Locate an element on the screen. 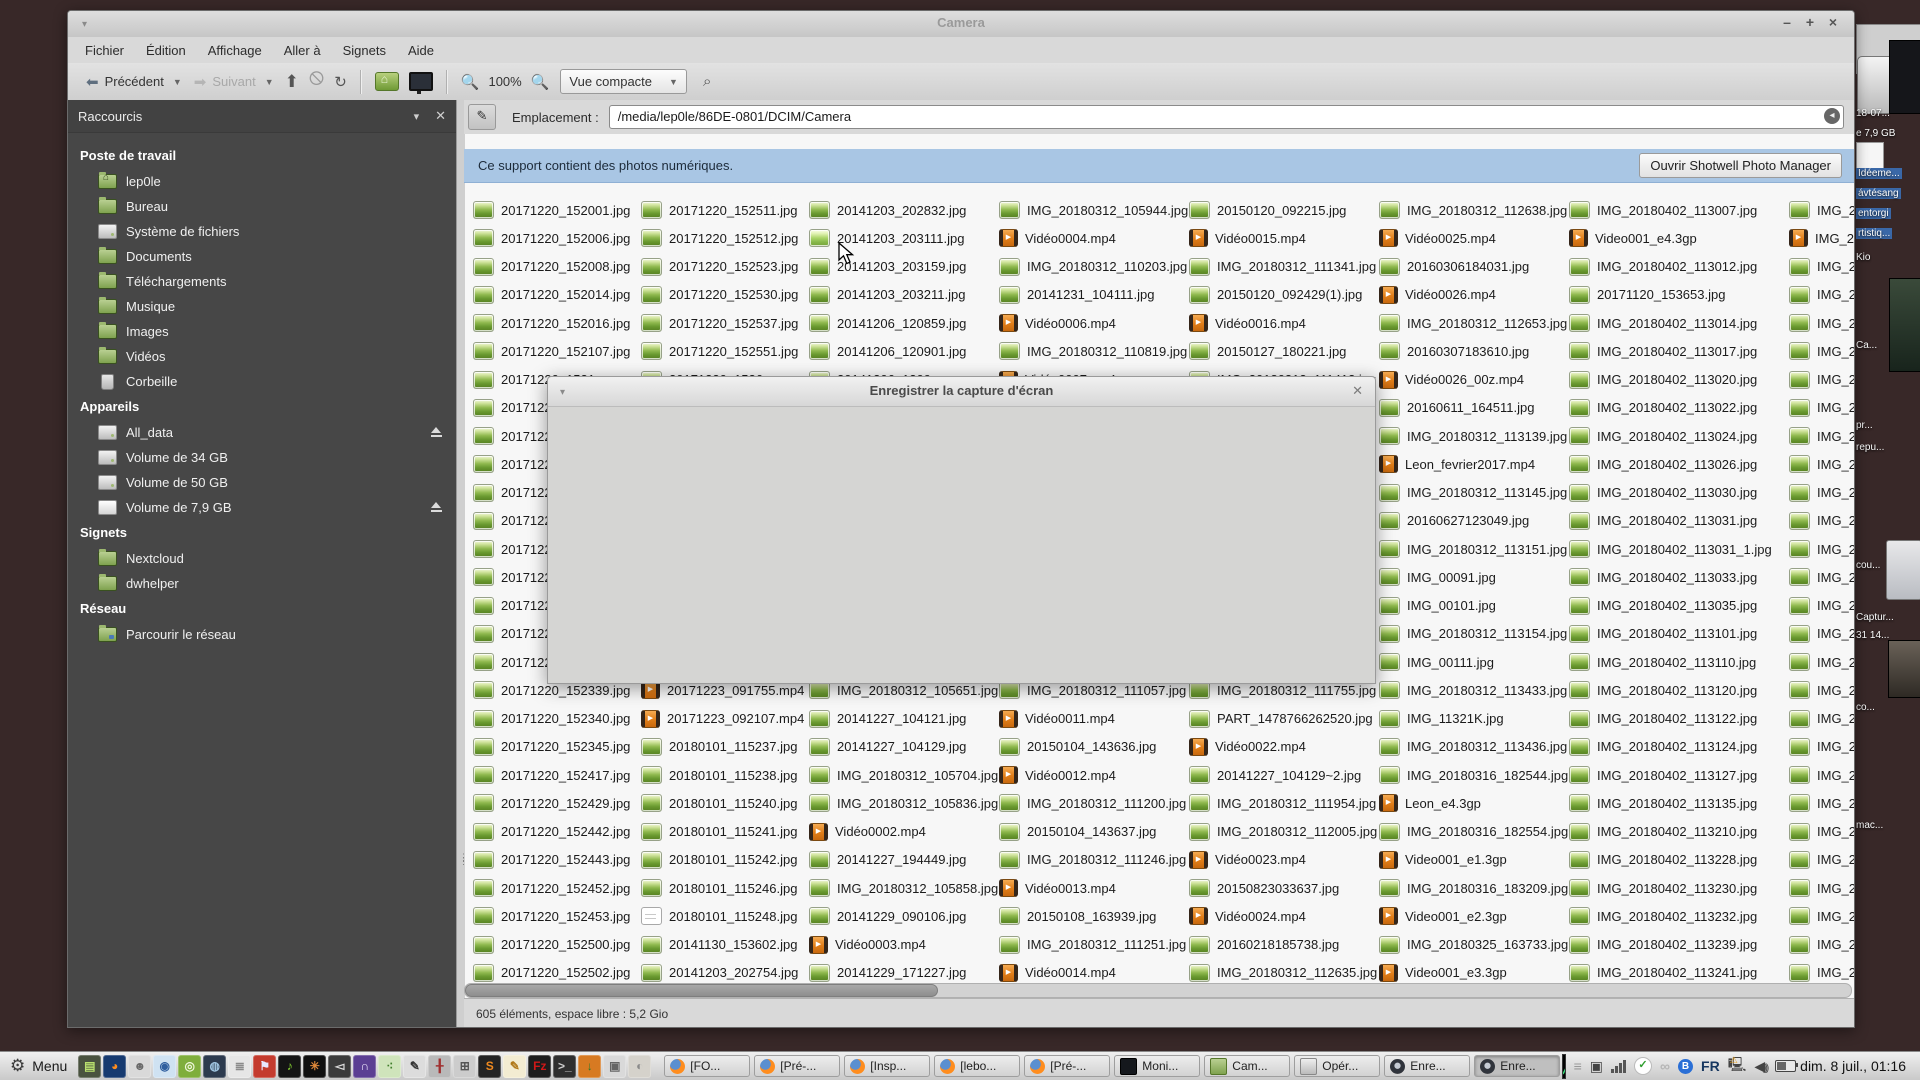 Image resolution: width=1920 pixels, height=1080 pixels. launcher-notes-icon: ✎ is located at coordinates (515, 1066).